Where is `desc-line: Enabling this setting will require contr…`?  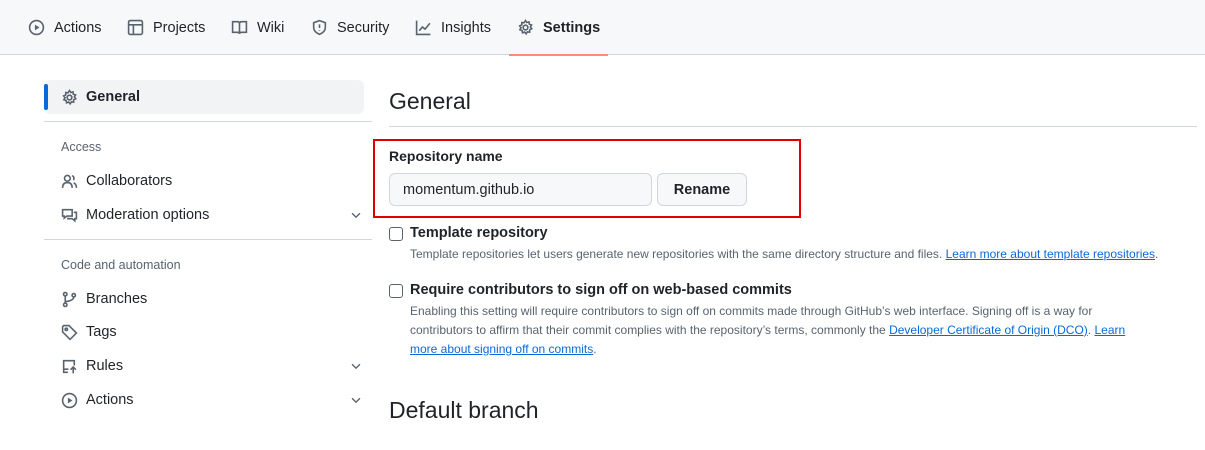
desc-line: Enabling this setting will require contr… is located at coordinates (751, 311).